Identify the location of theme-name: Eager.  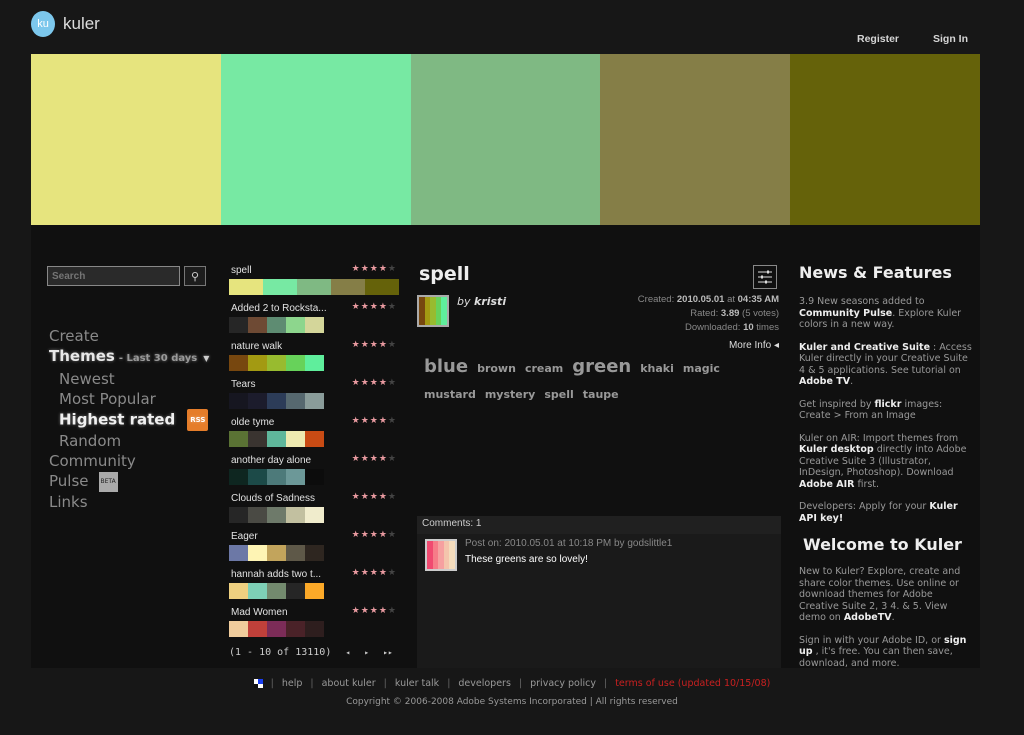
(244, 536).